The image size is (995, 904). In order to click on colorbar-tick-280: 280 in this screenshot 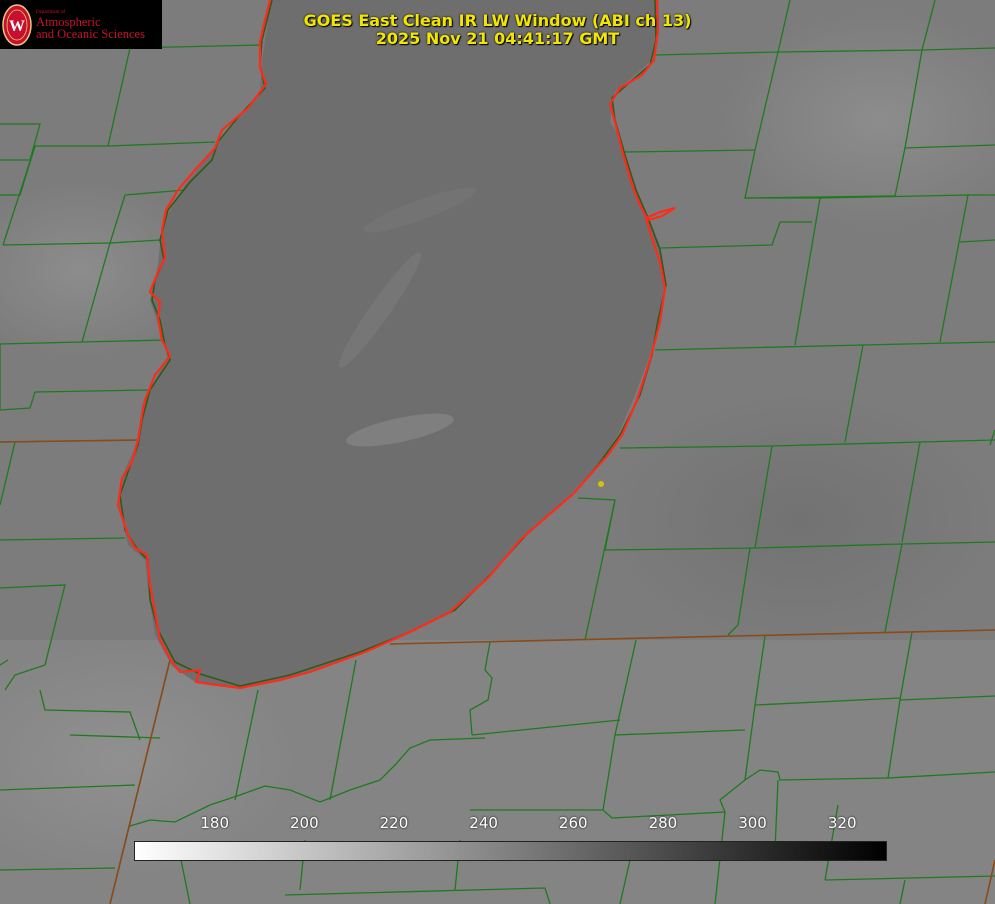, I will do `click(663, 823)`.